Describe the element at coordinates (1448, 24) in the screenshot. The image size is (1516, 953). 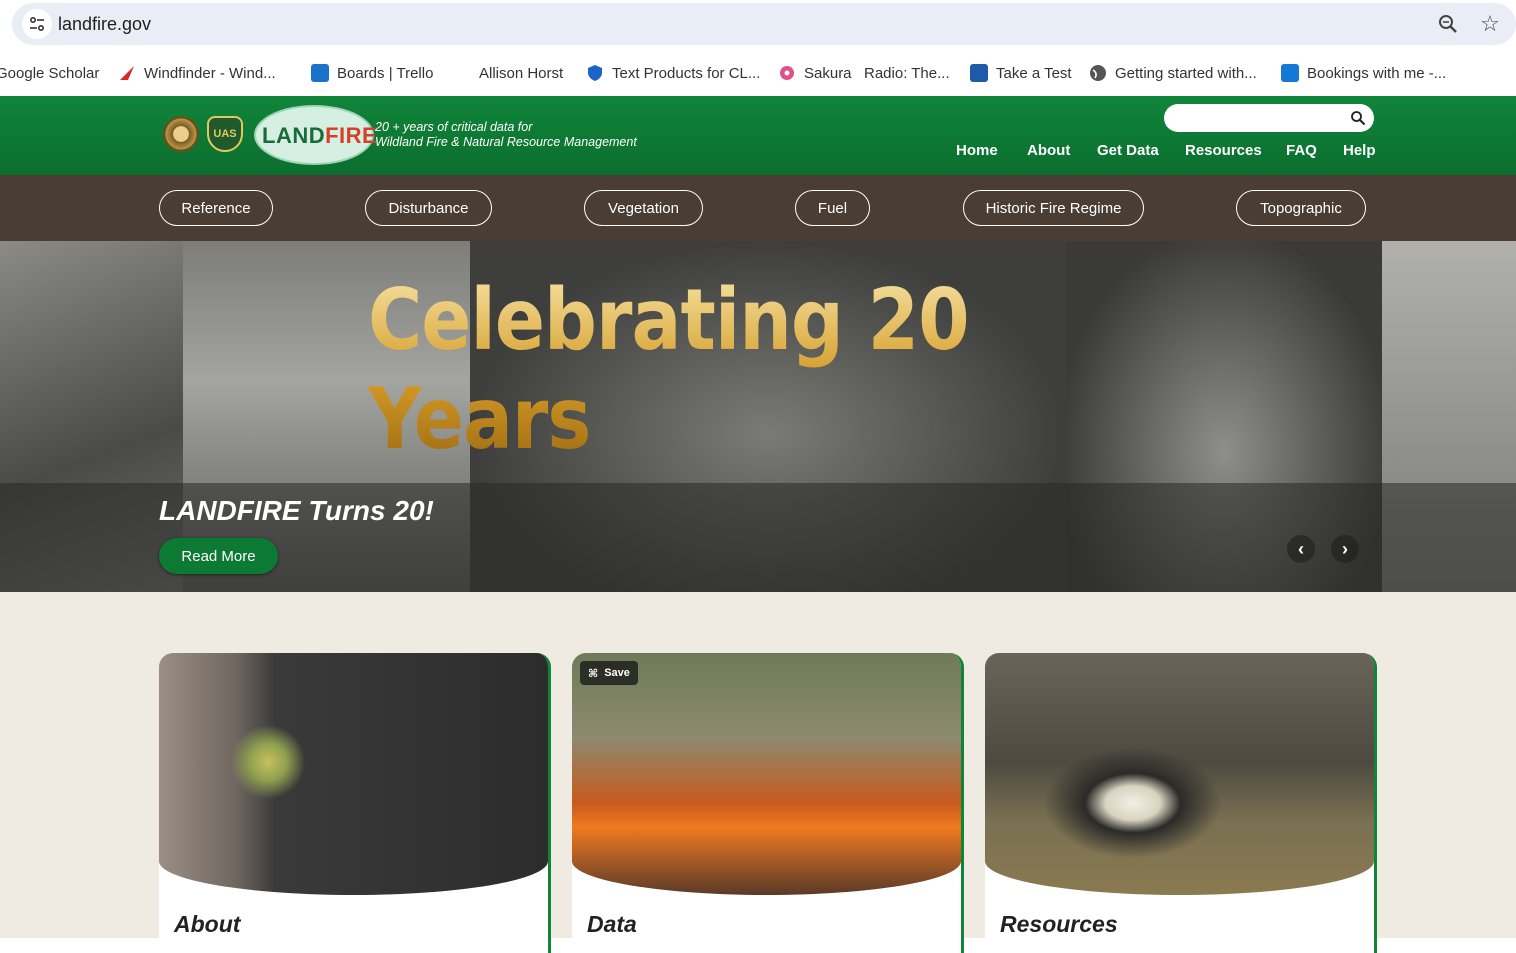
I see `zoom-icon` at that location.